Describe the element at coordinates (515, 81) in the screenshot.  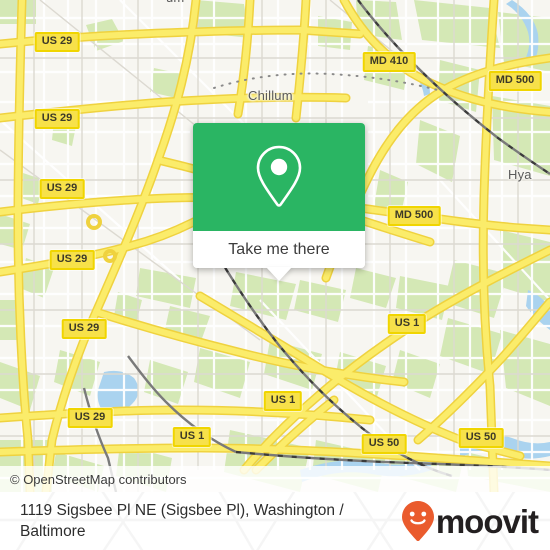
I see `highway-shield-md500-1: MD 500` at that location.